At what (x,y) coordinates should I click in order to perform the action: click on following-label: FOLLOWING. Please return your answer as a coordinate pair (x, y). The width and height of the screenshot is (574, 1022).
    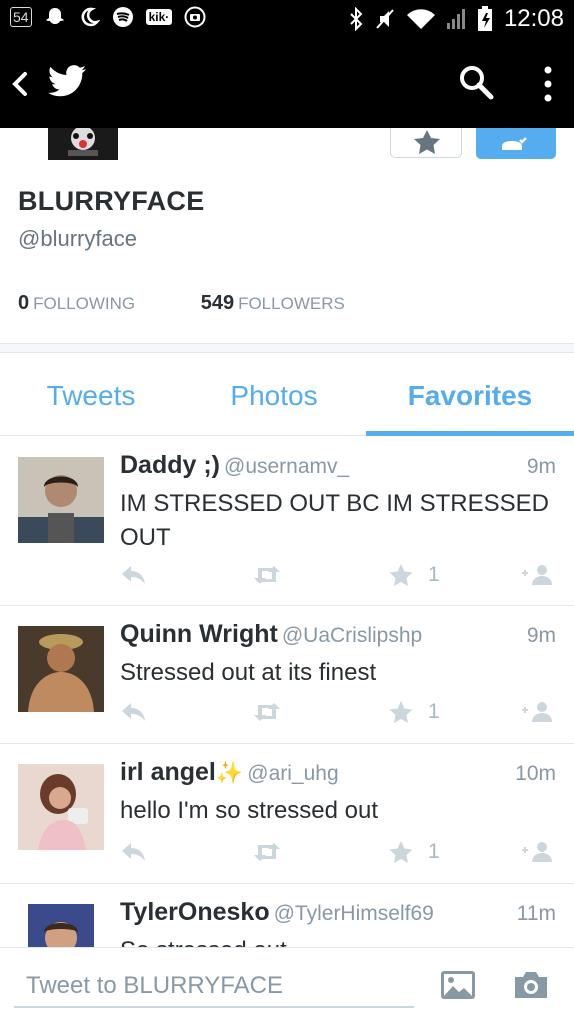
    Looking at the image, I should click on (84, 303).